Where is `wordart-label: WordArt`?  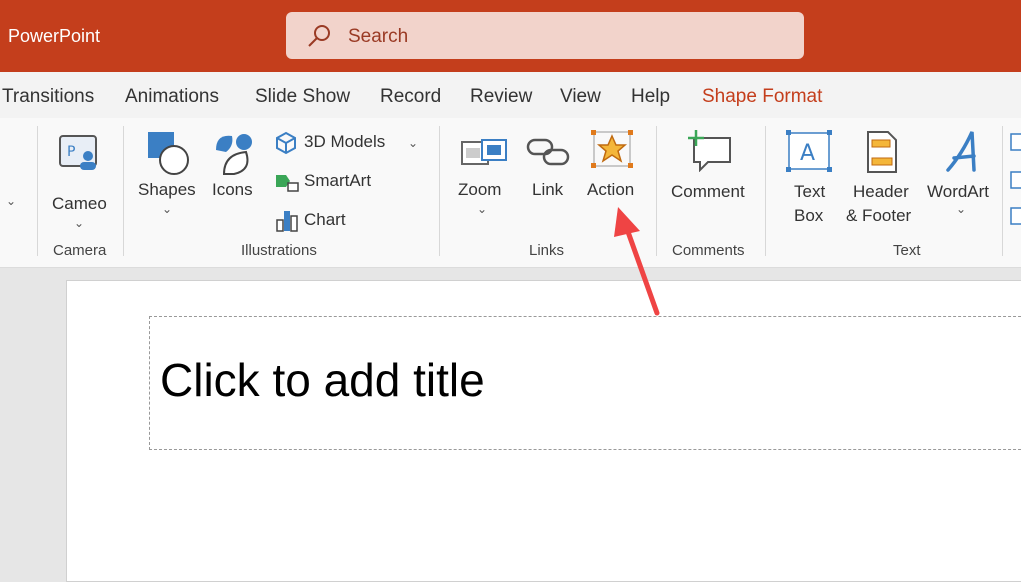
wordart-label: WordArt is located at coordinates (958, 191).